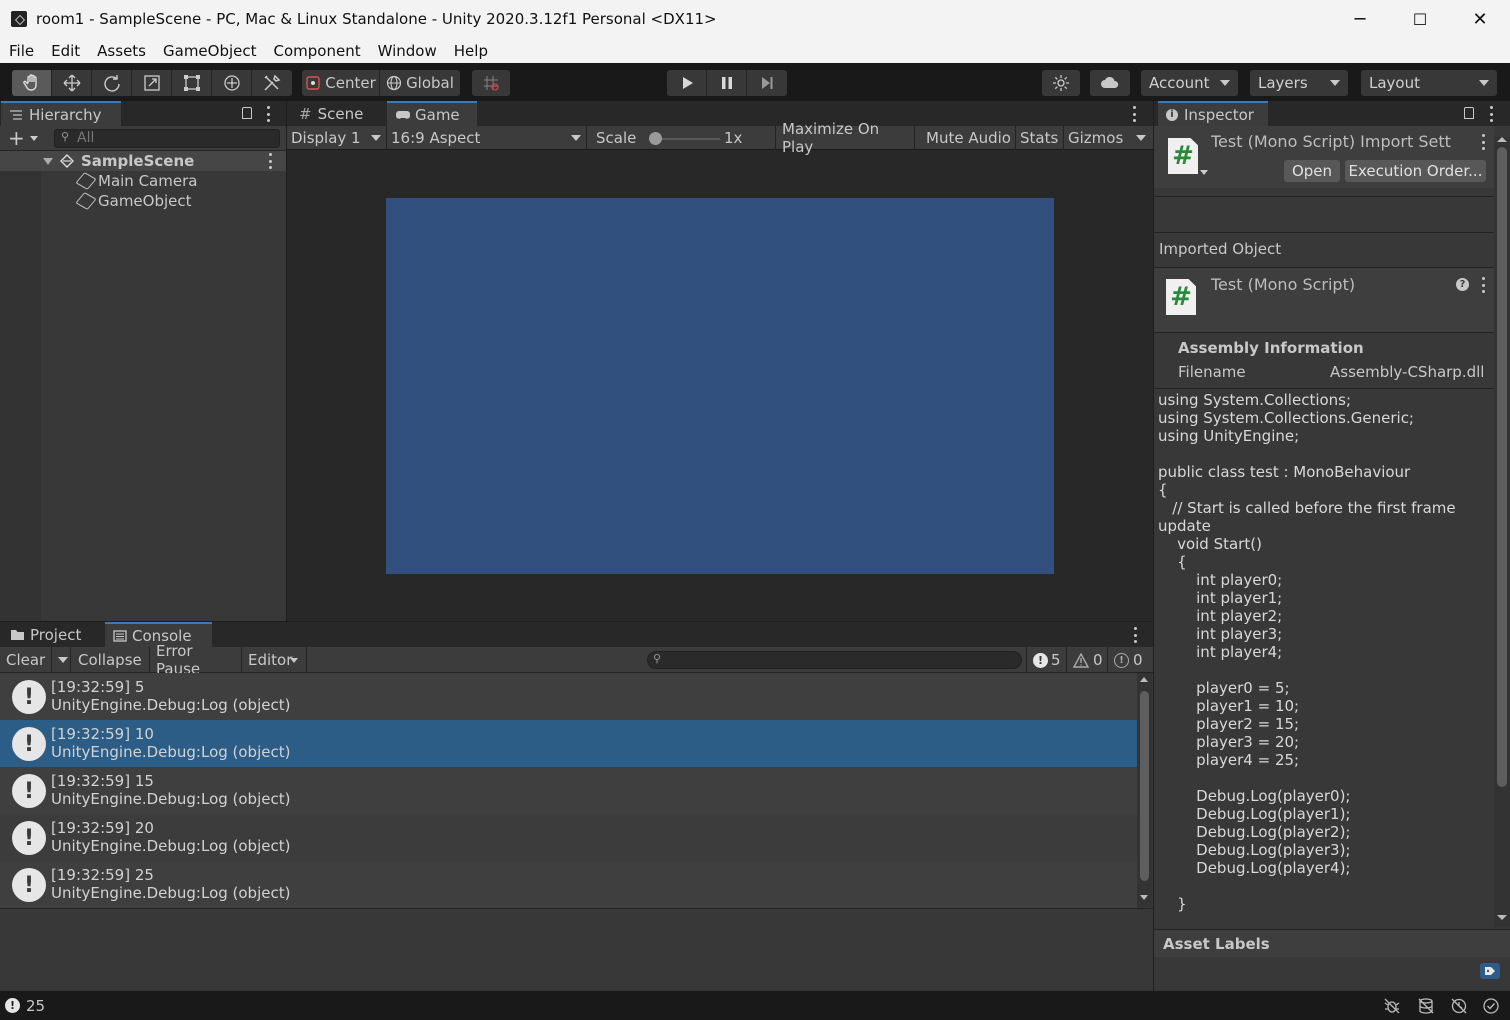 The image size is (1510, 1020). Describe the element at coordinates (655, 138) in the screenshot. I see `slider-handle` at that location.